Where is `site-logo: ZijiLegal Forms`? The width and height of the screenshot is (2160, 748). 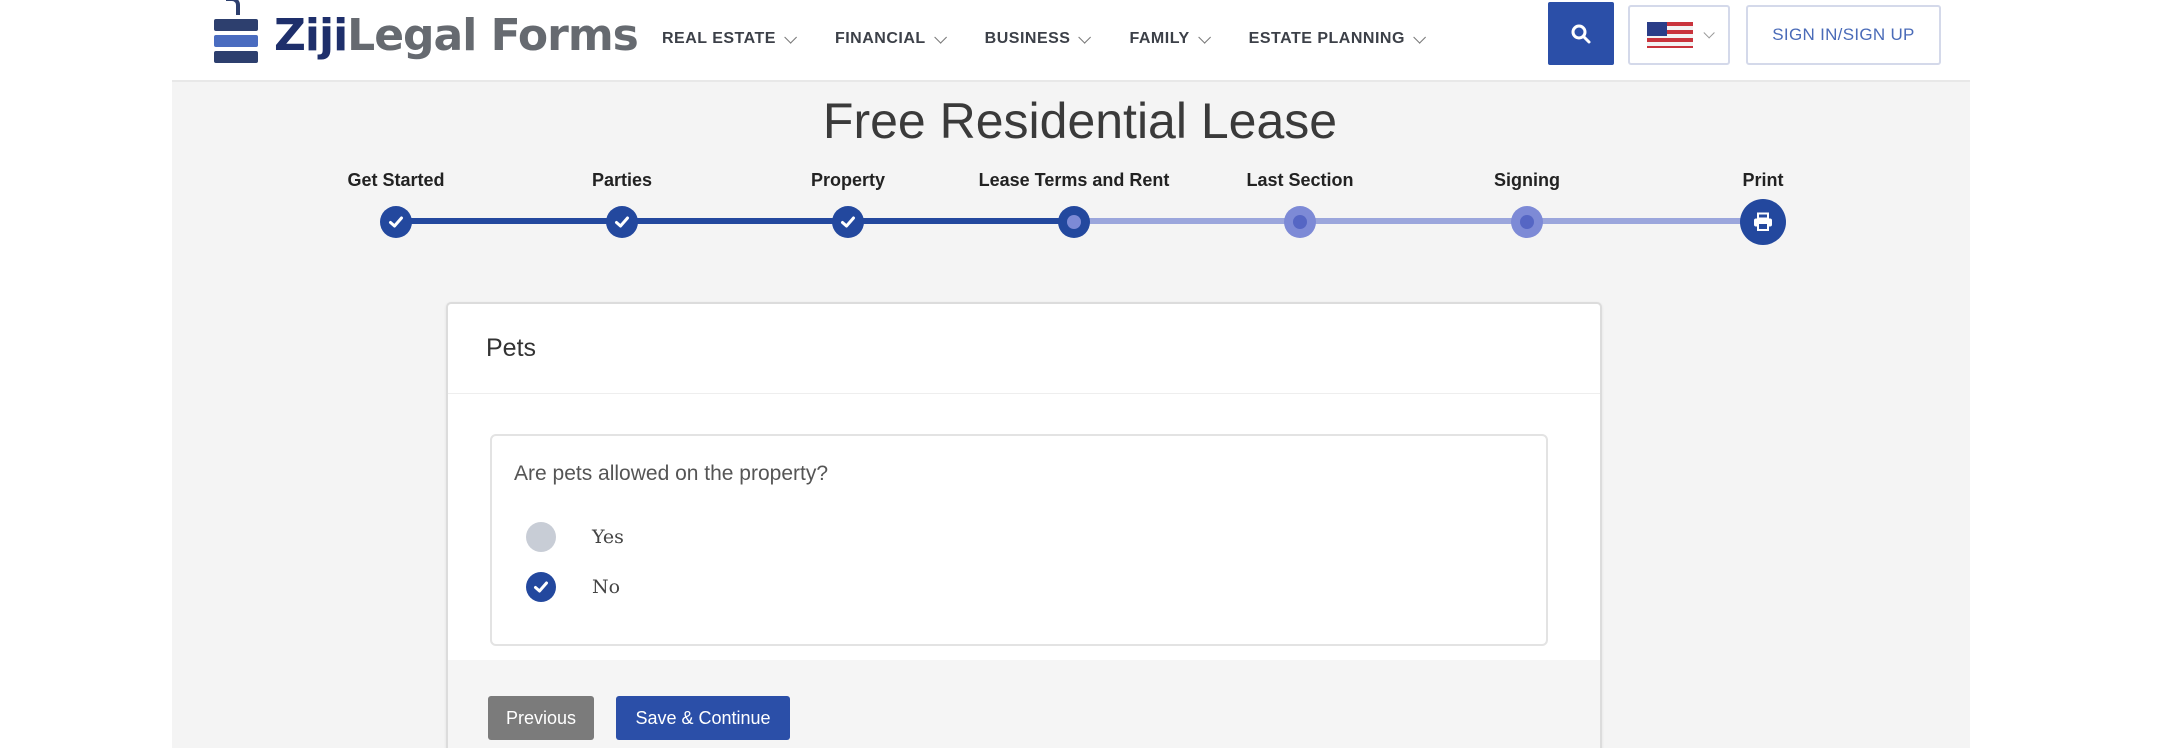 site-logo: ZijiLegal Forms is located at coordinates (425, 35).